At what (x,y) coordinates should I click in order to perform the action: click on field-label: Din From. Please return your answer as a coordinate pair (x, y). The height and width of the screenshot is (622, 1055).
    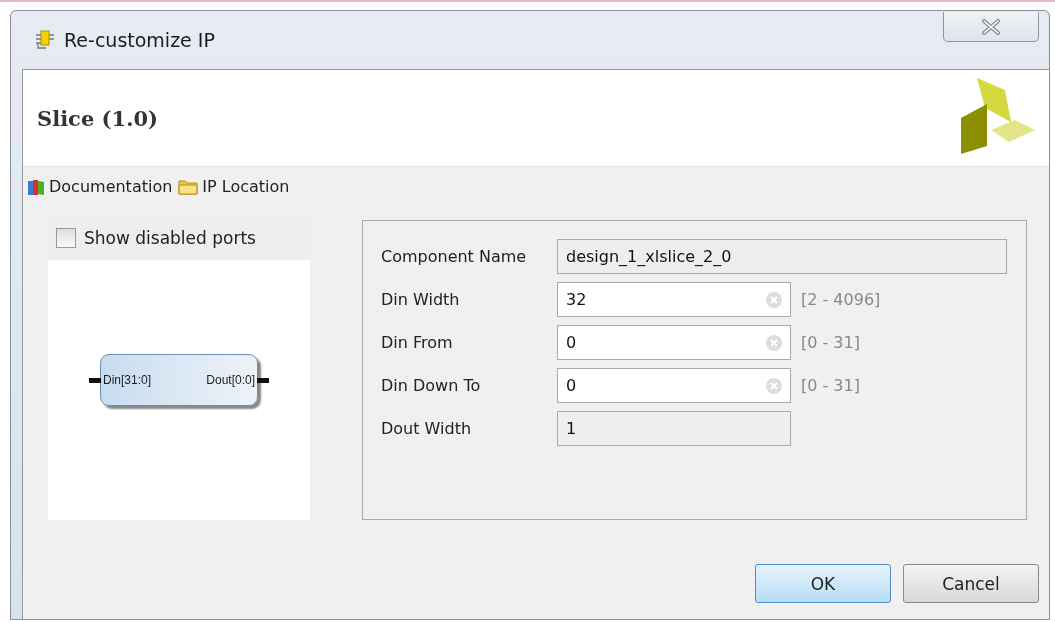
    Looking at the image, I should click on (417, 342).